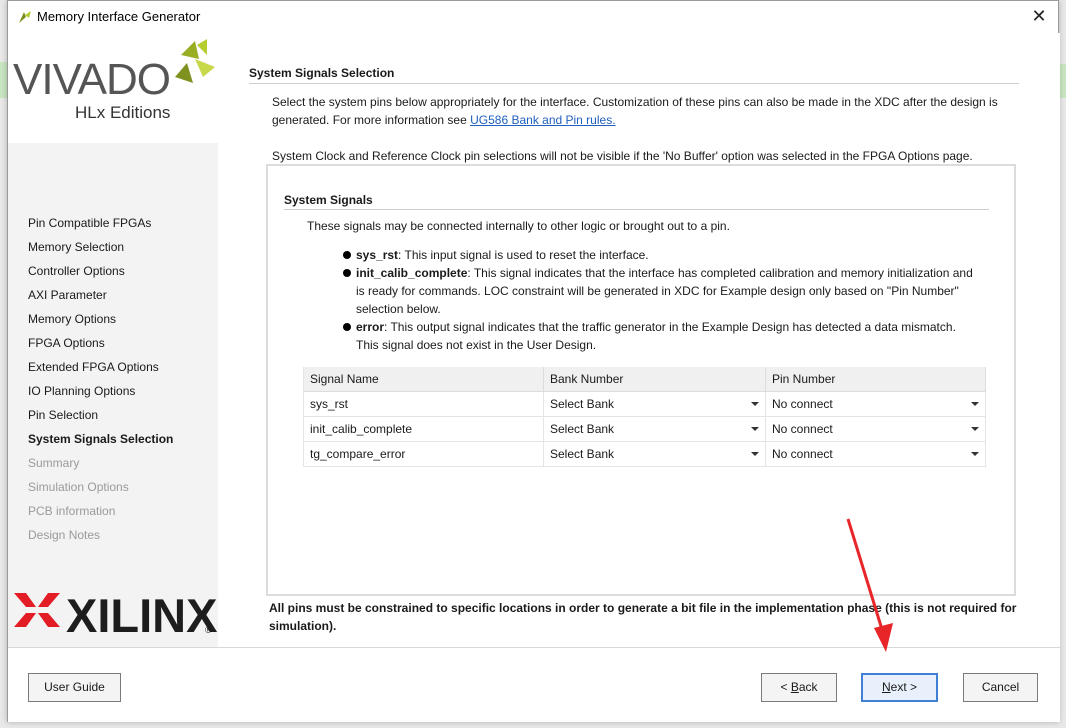  Describe the element at coordinates (423, 429) in the screenshot. I see `signal-name-cell: init_calib_complete` at that location.